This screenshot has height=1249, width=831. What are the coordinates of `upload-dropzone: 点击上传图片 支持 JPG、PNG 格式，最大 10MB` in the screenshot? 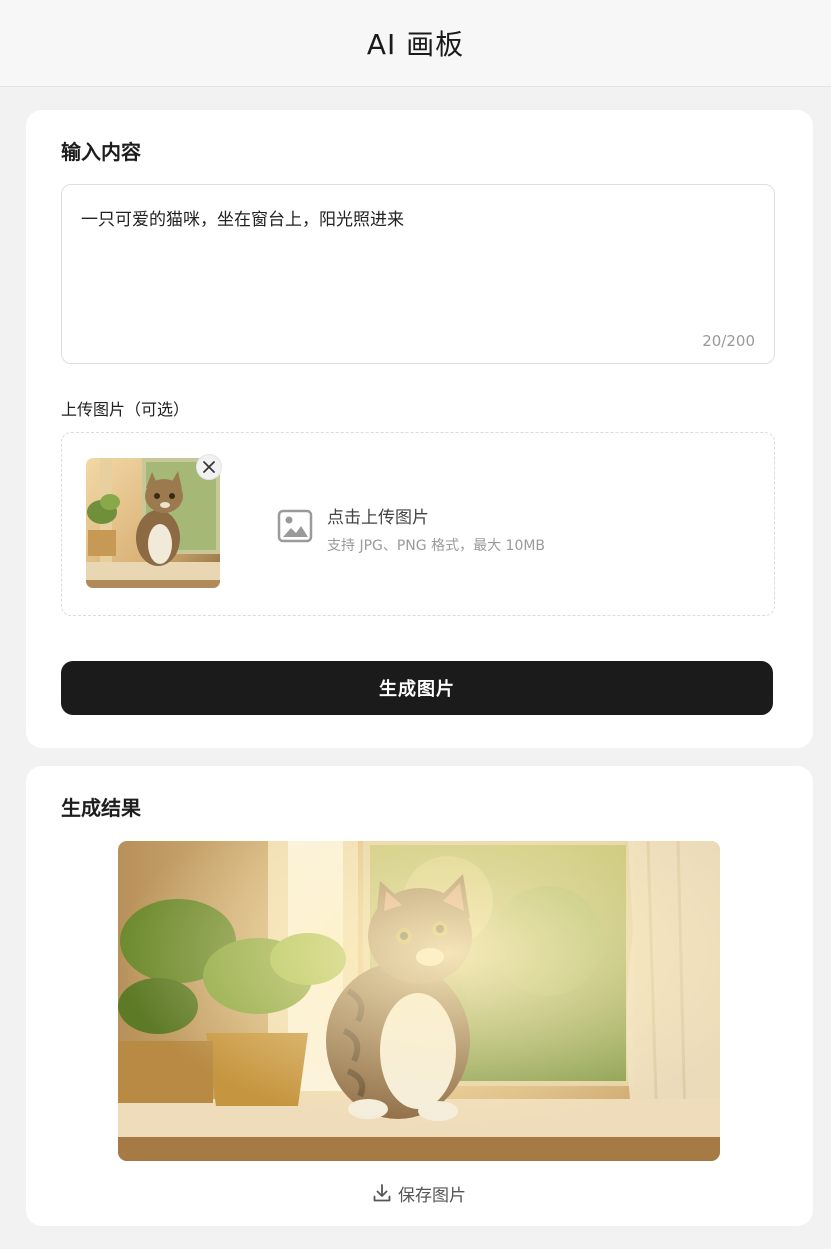 It's located at (418, 524).